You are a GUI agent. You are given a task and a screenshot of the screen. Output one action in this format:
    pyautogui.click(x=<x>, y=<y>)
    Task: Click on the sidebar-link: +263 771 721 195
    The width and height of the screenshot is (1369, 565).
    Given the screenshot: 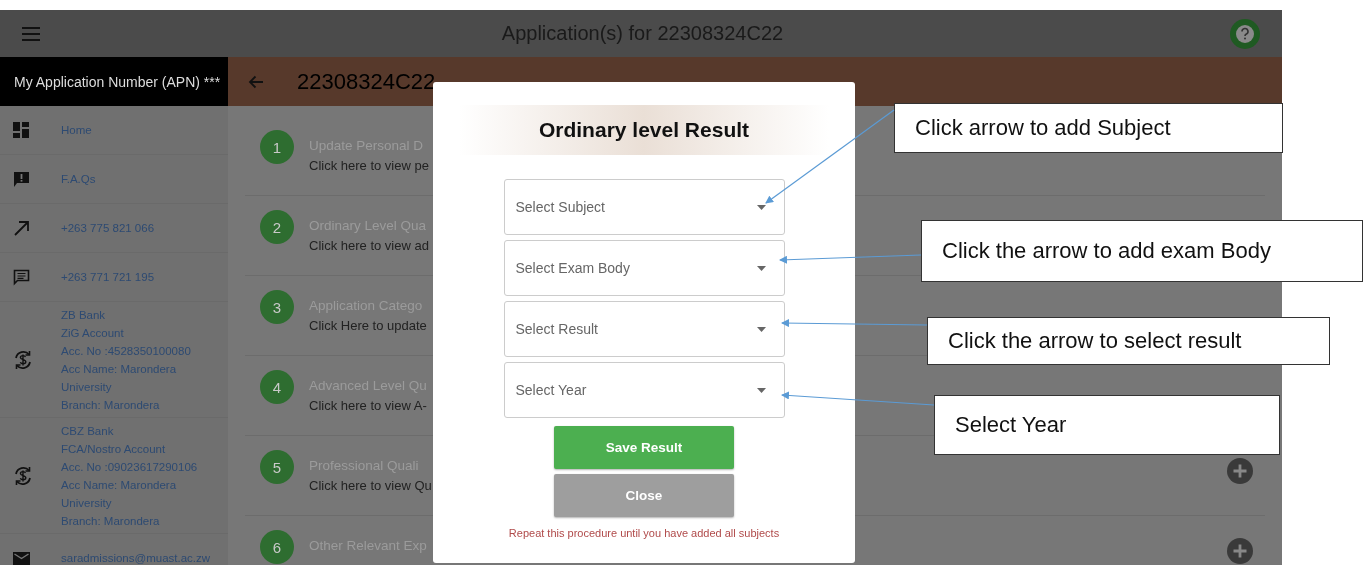 What is the action you would take?
    pyautogui.click(x=108, y=277)
    